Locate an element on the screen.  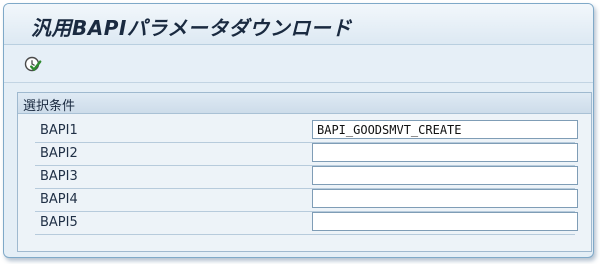
bapi4-row: BAPI4 is located at coordinates (306, 200).